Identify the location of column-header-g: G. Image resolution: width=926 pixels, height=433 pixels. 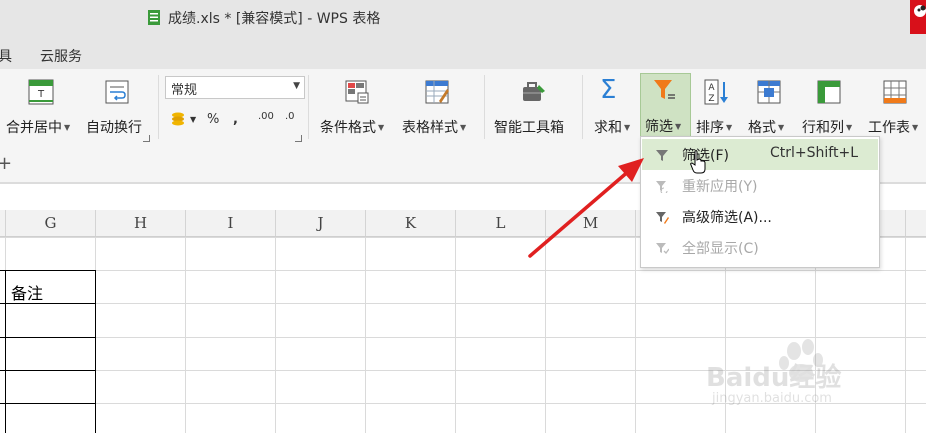
(51, 223).